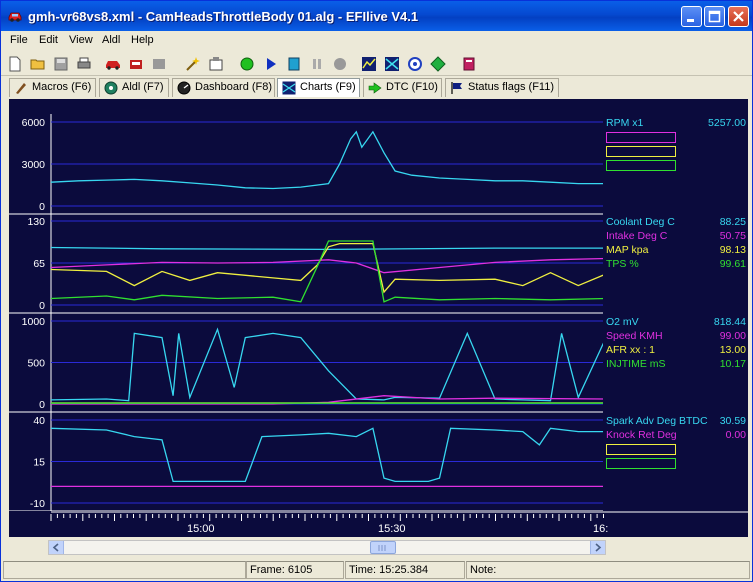  I want to click on legend-value: 5257.00, so click(727, 123).